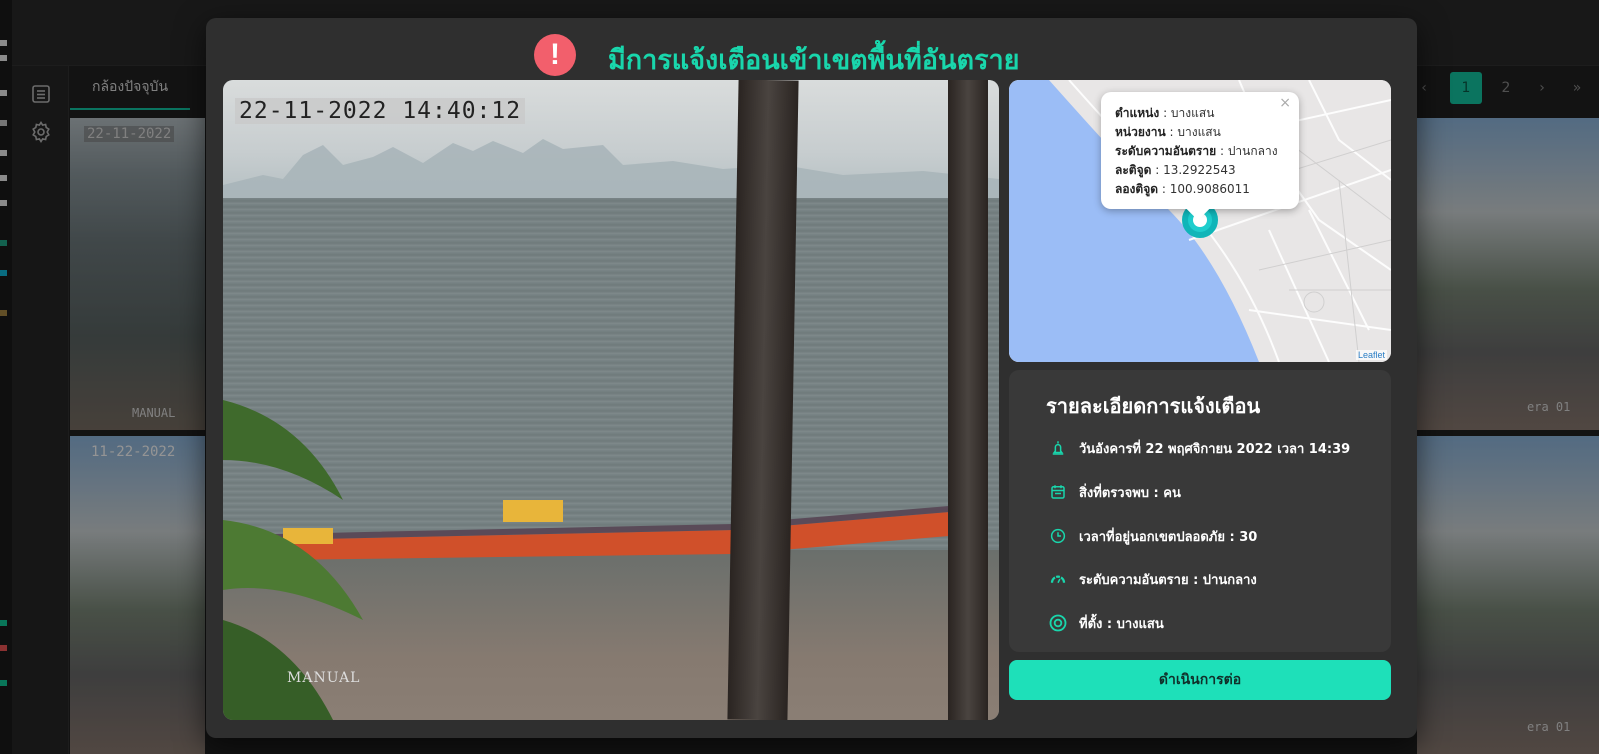 This screenshot has width=1599, height=754. What do you see at coordinates (1058, 536) in the screenshot?
I see `clock-icon` at bounding box center [1058, 536].